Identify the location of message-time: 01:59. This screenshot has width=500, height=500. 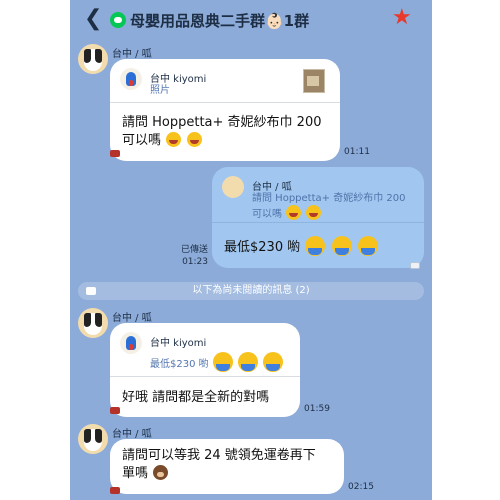
(317, 409).